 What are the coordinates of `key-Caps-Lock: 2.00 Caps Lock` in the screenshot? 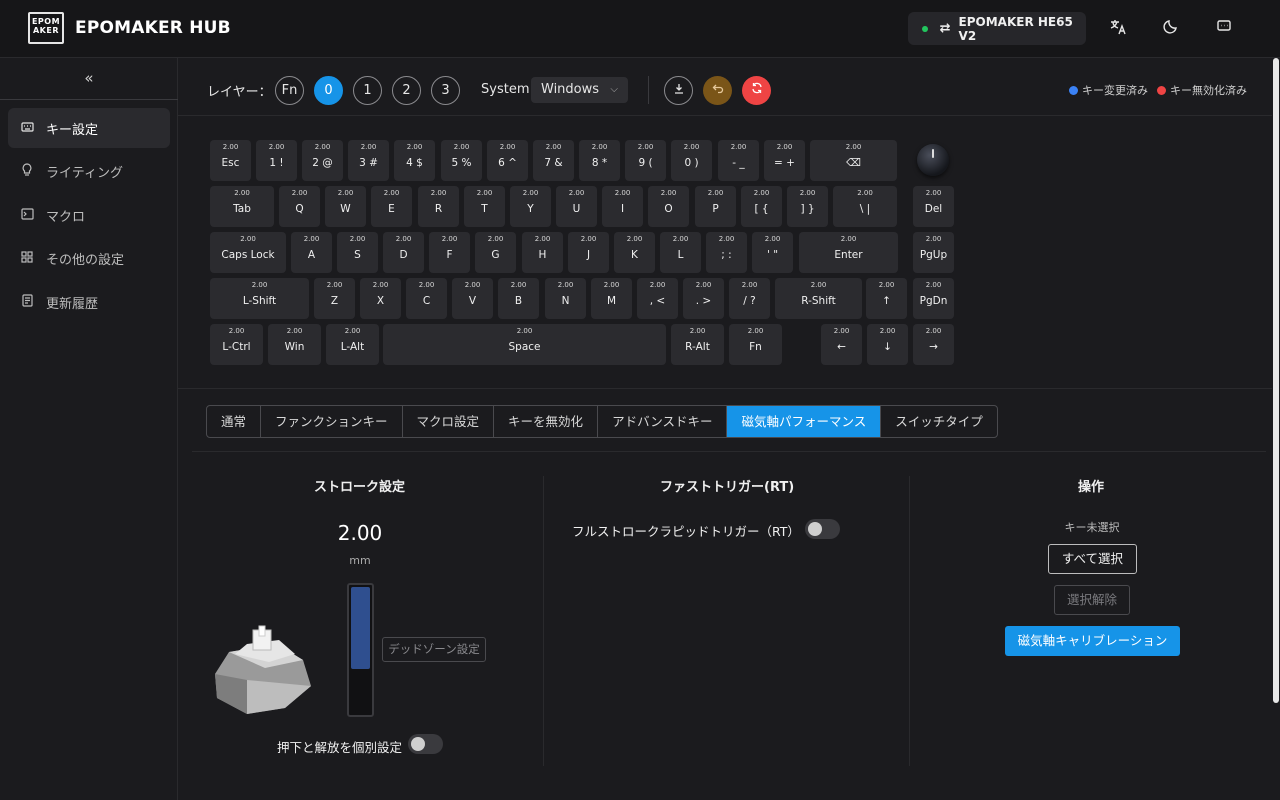 It's located at (248, 252).